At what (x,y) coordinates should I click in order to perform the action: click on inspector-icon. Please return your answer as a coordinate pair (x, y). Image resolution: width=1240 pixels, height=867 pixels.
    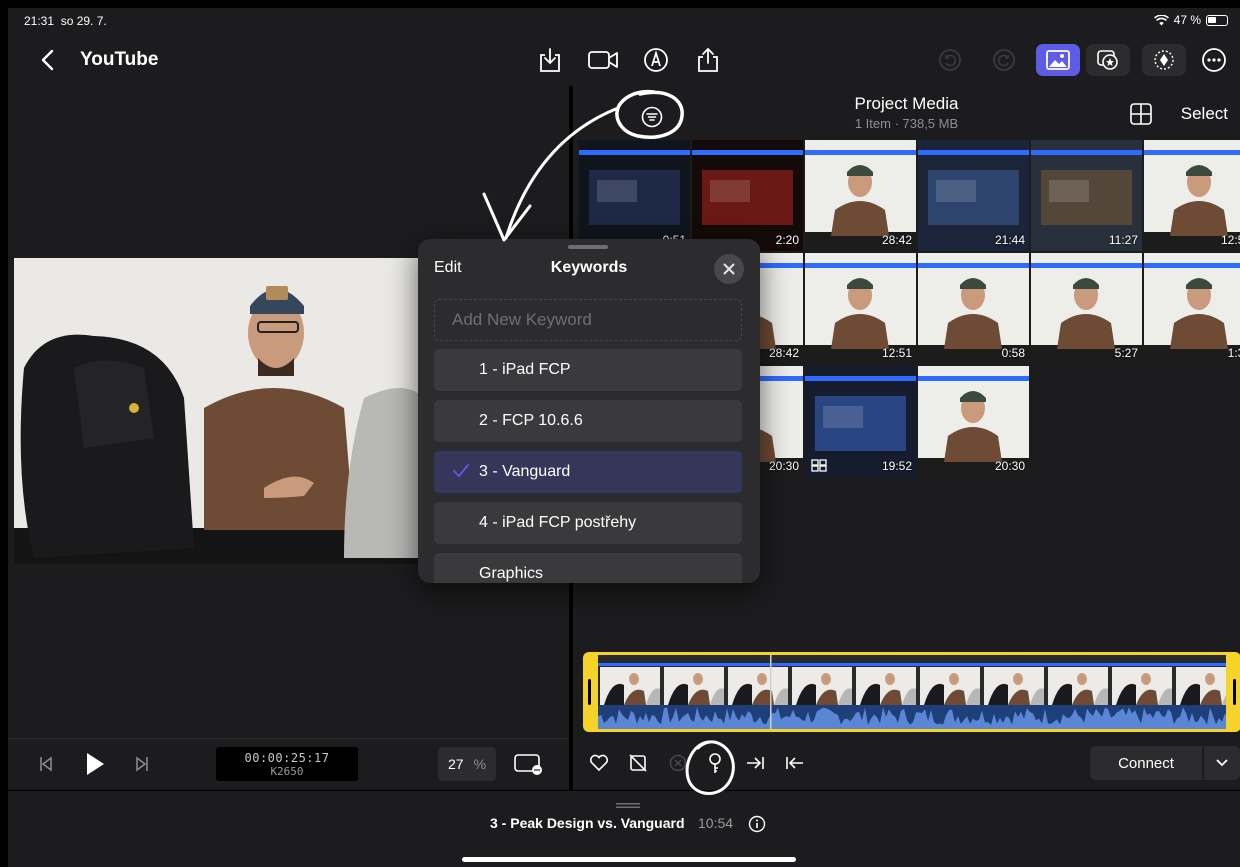
    Looking at the image, I should click on (1164, 60).